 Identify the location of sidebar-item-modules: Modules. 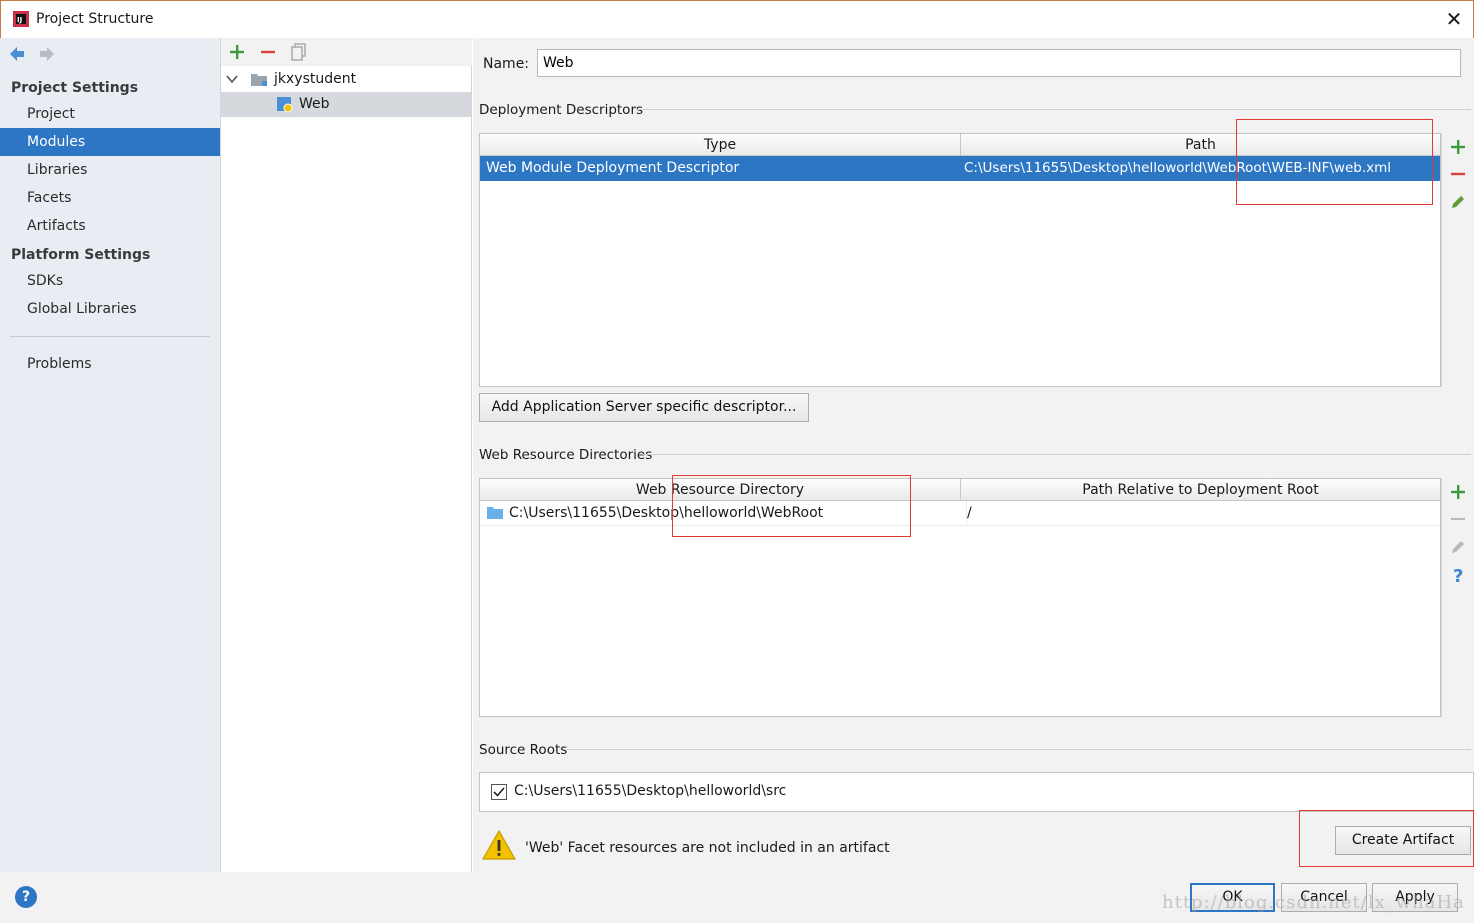
(110, 142).